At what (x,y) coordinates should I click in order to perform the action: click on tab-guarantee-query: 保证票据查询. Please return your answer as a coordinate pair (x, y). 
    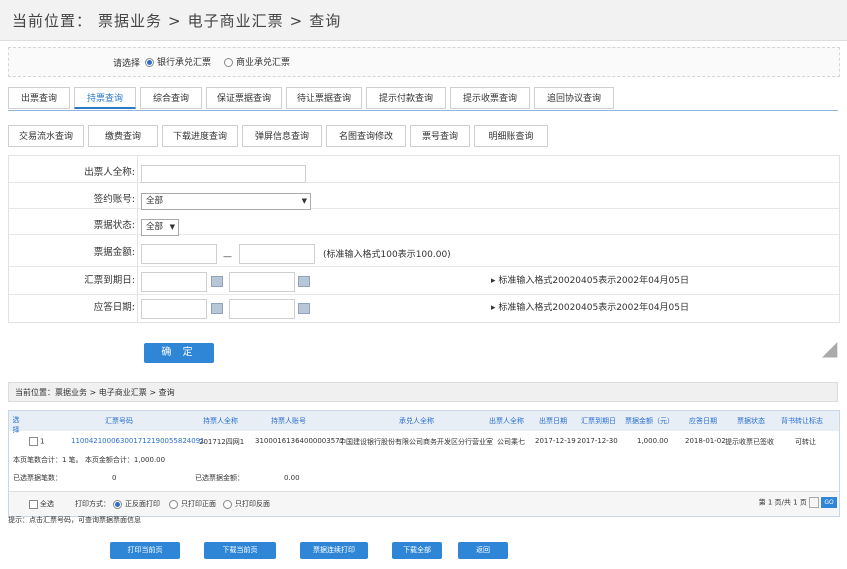
    Looking at the image, I should click on (244, 98).